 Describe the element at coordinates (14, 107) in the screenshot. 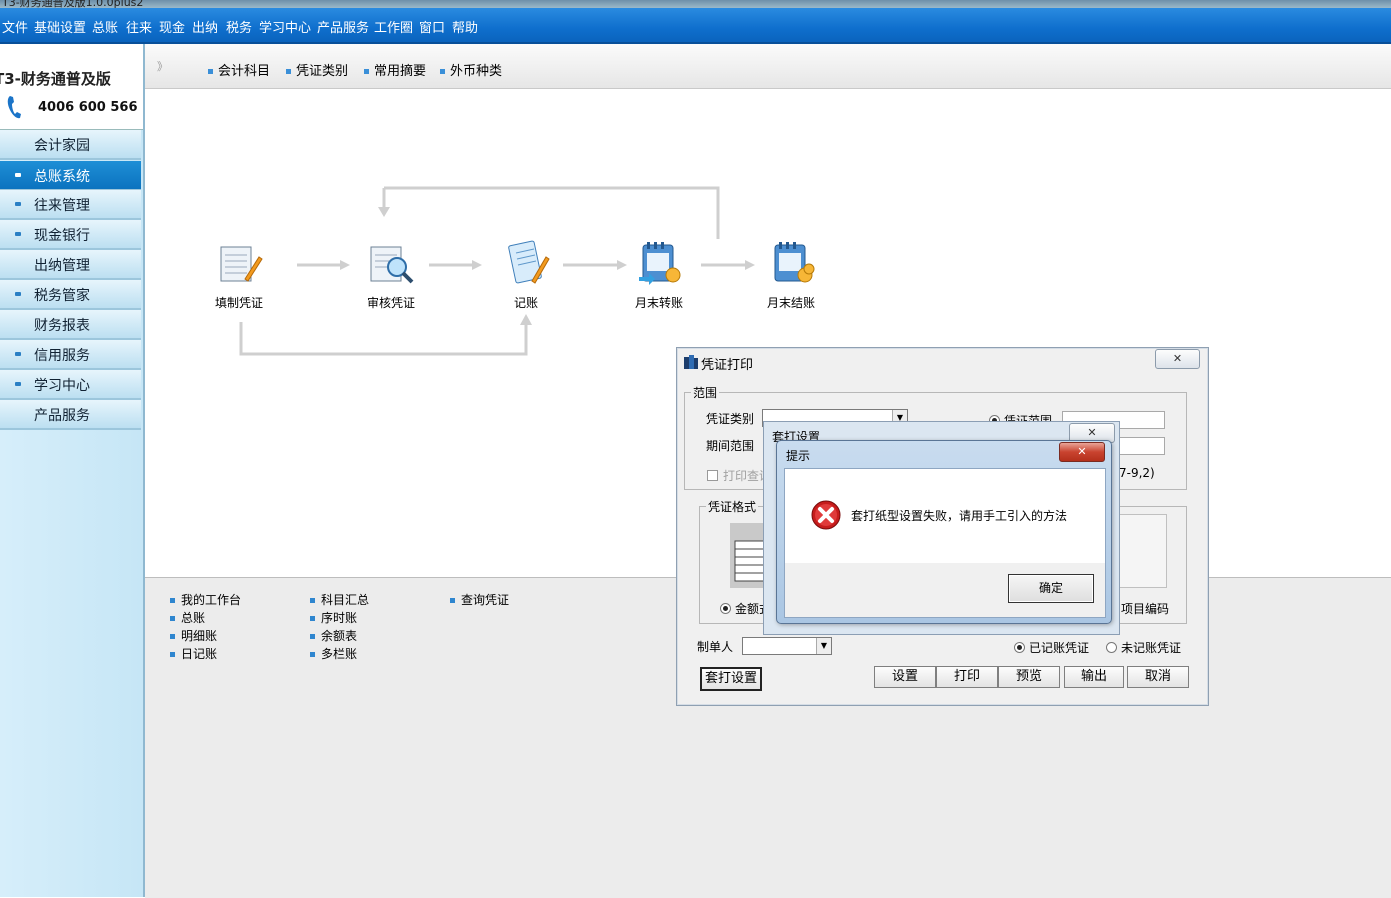

I see `phone-icon` at that location.